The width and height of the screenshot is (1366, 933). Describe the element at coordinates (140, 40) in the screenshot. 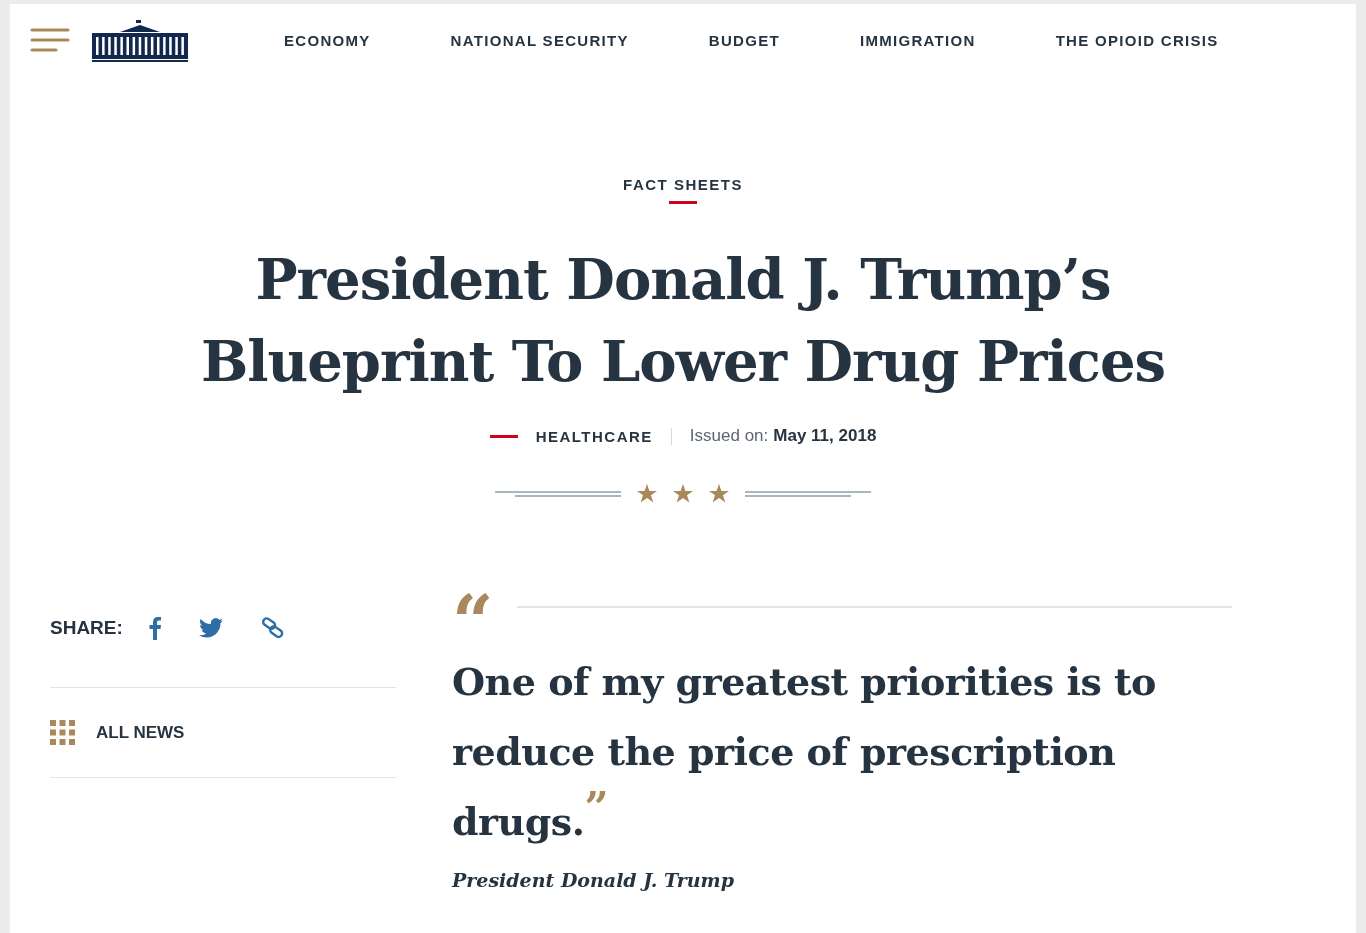

I see `building-logo` at that location.